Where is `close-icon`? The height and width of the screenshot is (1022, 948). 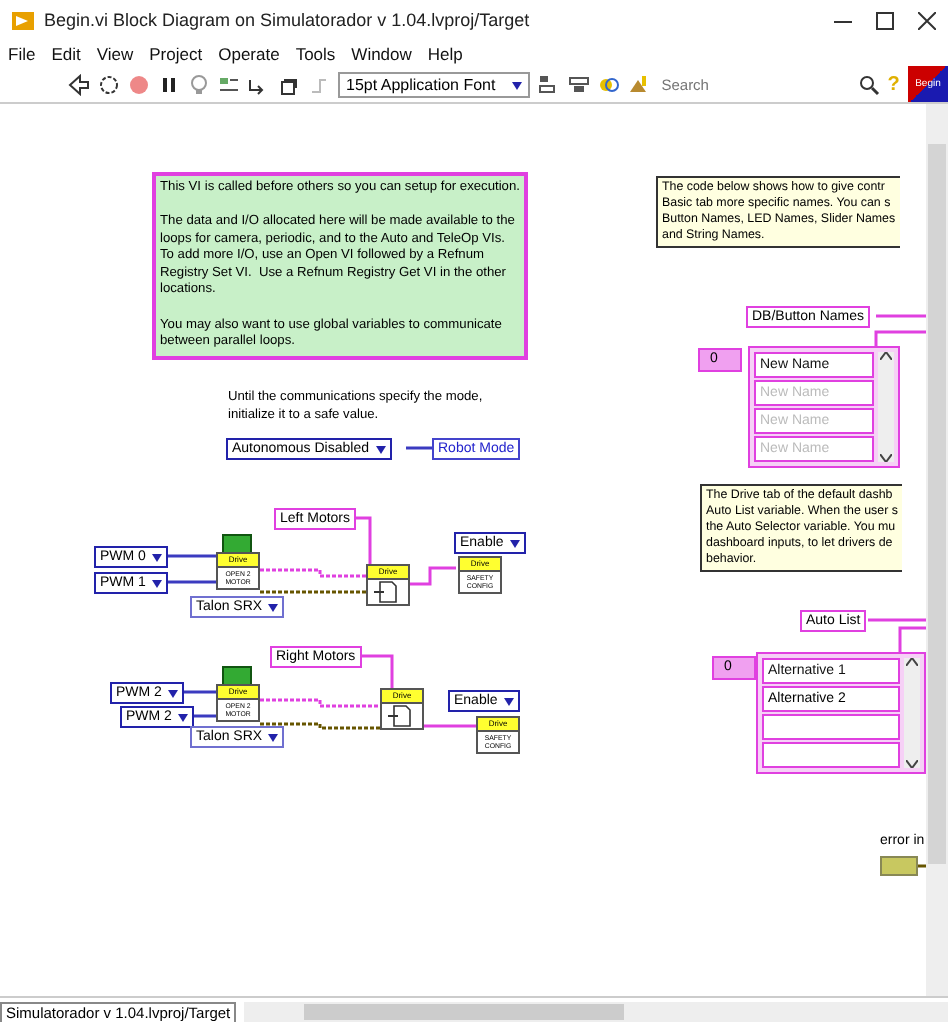 close-icon is located at coordinates (927, 20).